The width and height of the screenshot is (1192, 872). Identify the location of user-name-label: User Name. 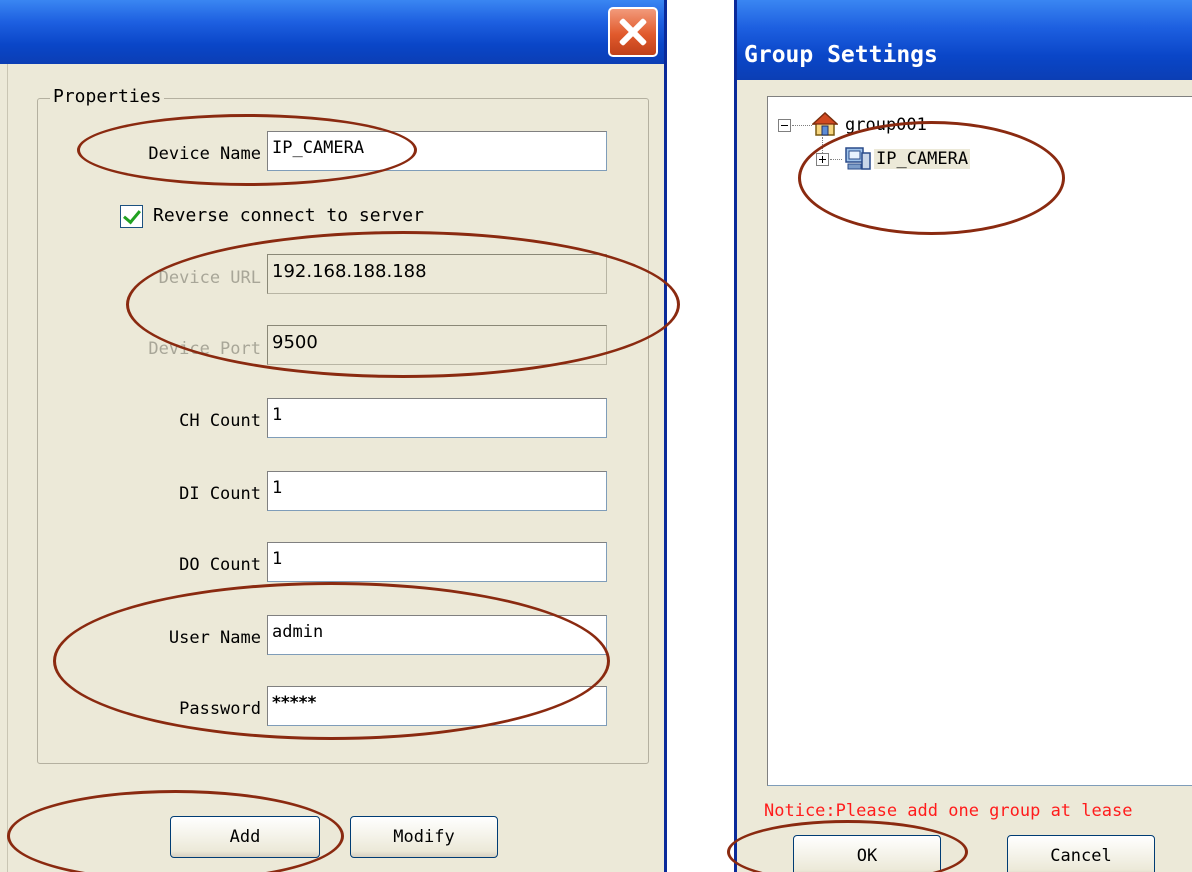
(214, 638).